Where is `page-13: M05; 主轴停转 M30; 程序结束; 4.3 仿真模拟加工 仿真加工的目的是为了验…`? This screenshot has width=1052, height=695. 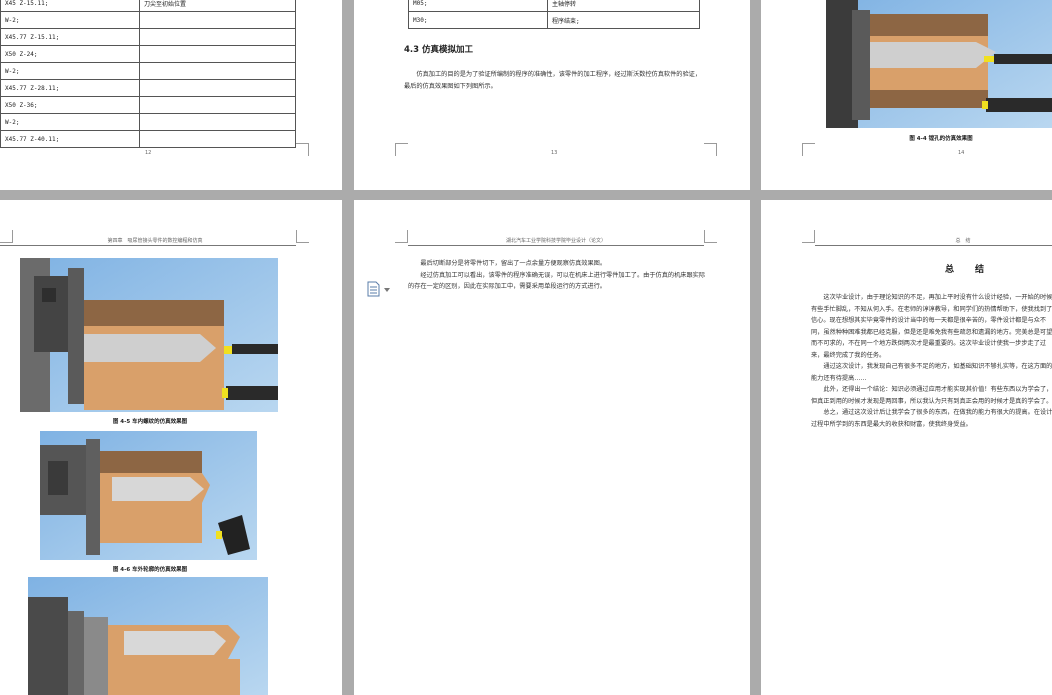
page-13: M05; 主轴停转 M30; 程序结束; 4.3 仿真模拟加工 仿真加工的目的是为了验… is located at coordinates (552, 95).